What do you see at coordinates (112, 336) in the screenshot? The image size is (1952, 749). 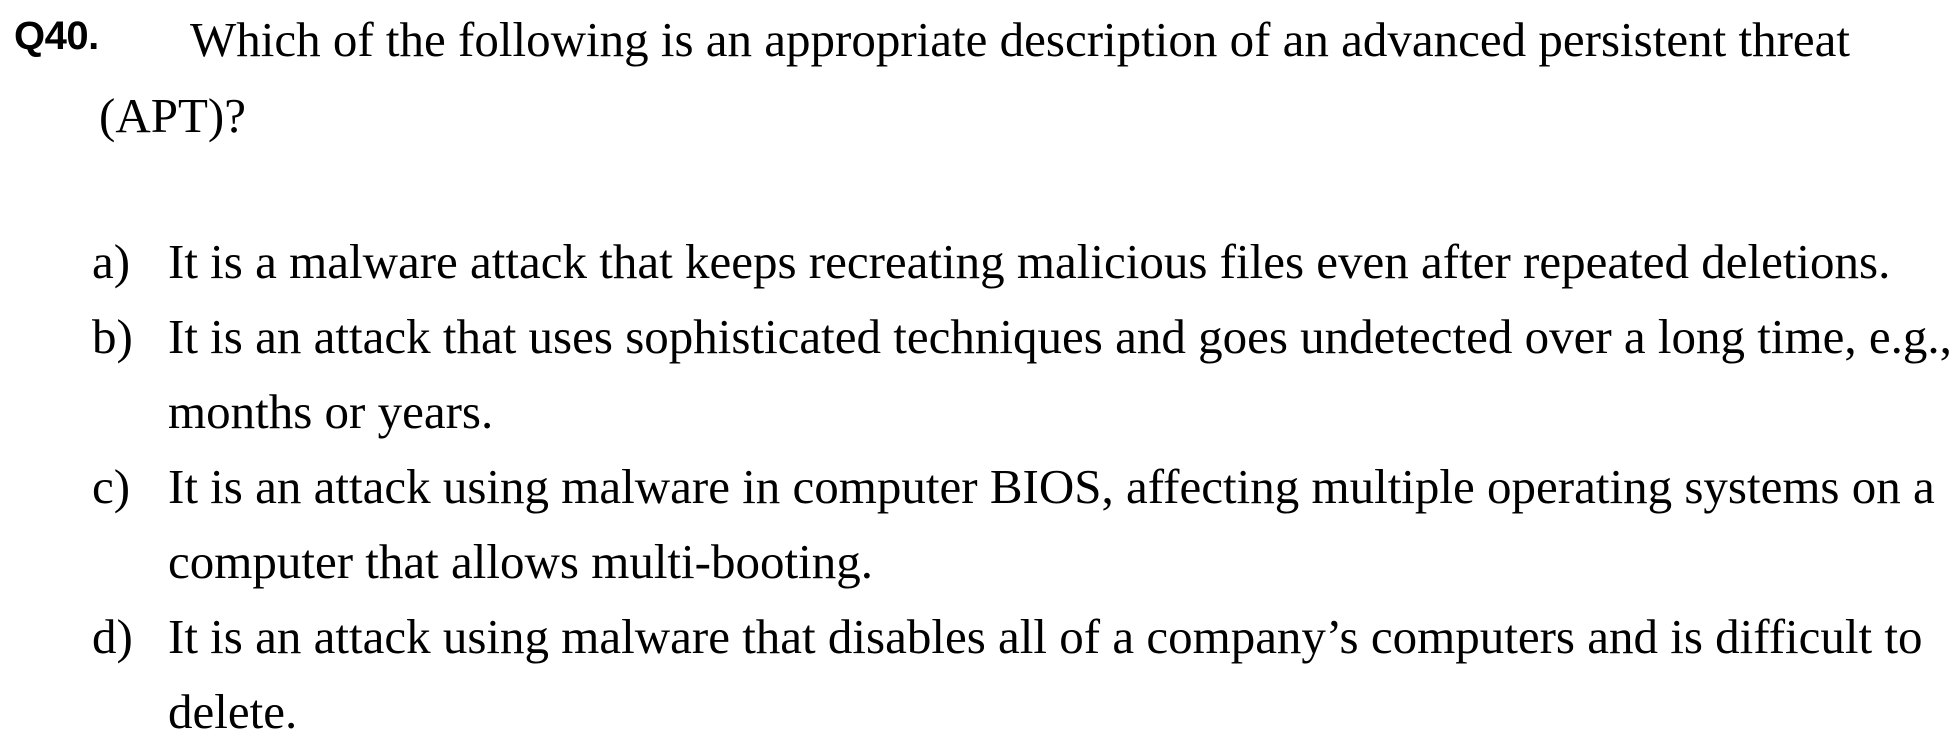 I see `option-letter: b)` at bounding box center [112, 336].